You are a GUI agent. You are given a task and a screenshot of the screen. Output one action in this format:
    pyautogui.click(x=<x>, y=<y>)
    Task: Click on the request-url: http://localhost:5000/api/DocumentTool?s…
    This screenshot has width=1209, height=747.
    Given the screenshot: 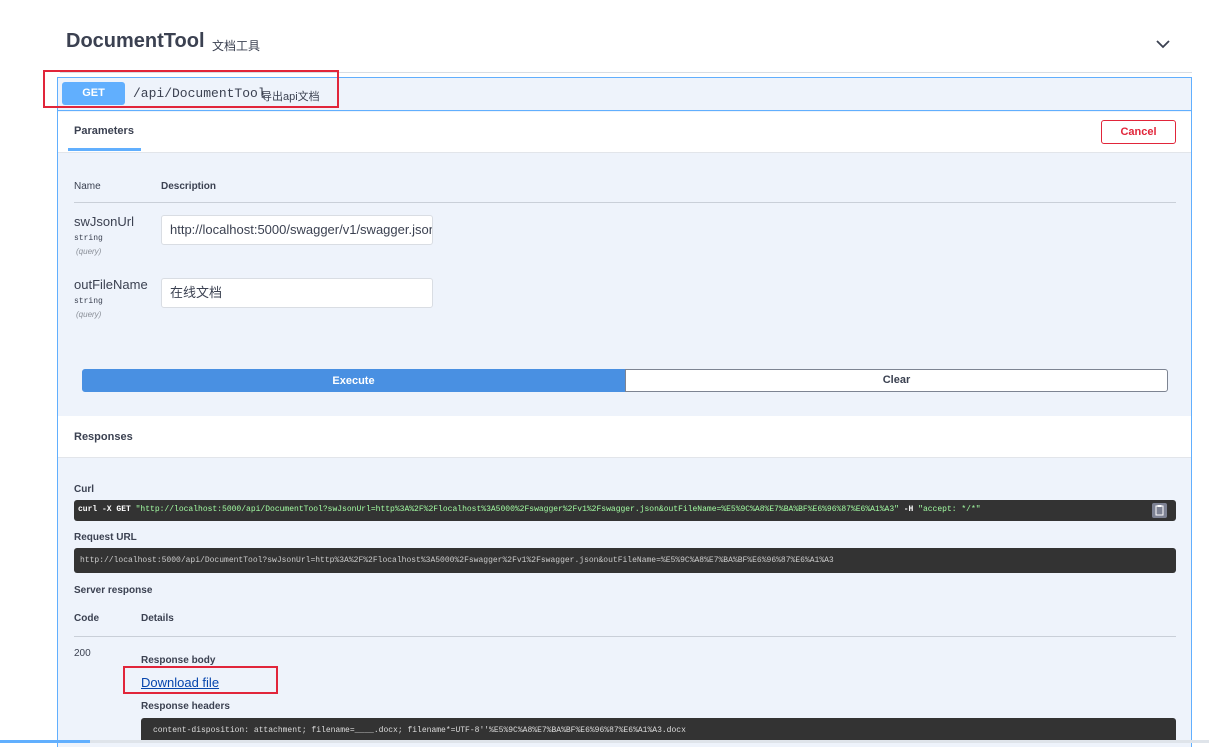 What is the action you would take?
    pyautogui.click(x=625, y=560)
    